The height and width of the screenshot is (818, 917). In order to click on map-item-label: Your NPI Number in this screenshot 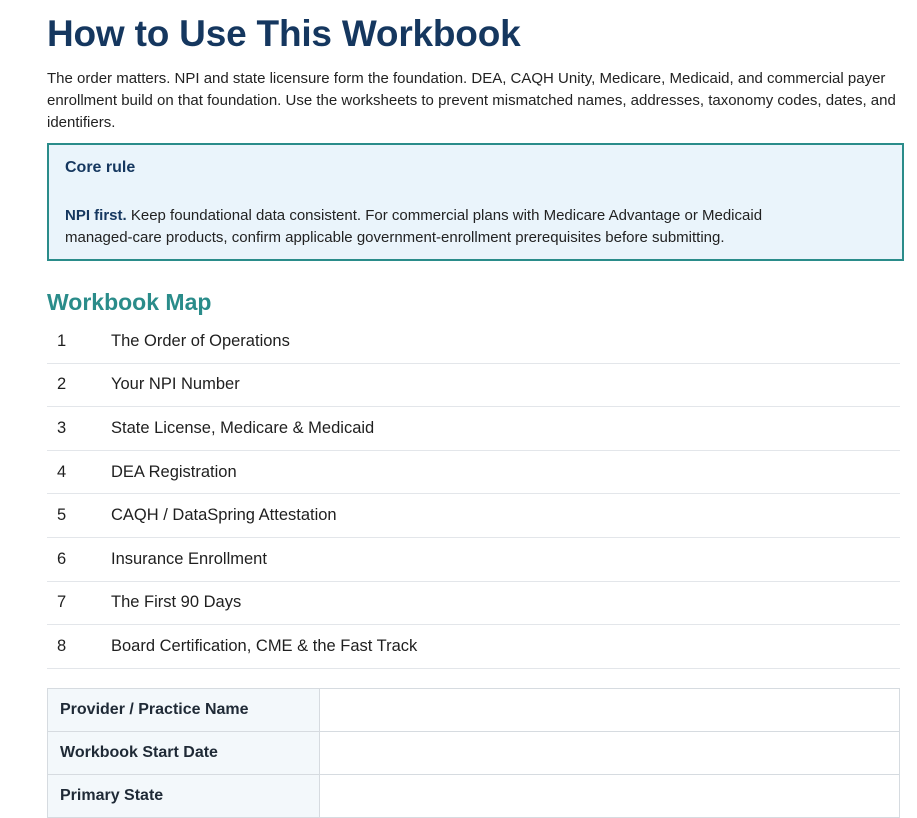, I will do `click(175, 384)`.